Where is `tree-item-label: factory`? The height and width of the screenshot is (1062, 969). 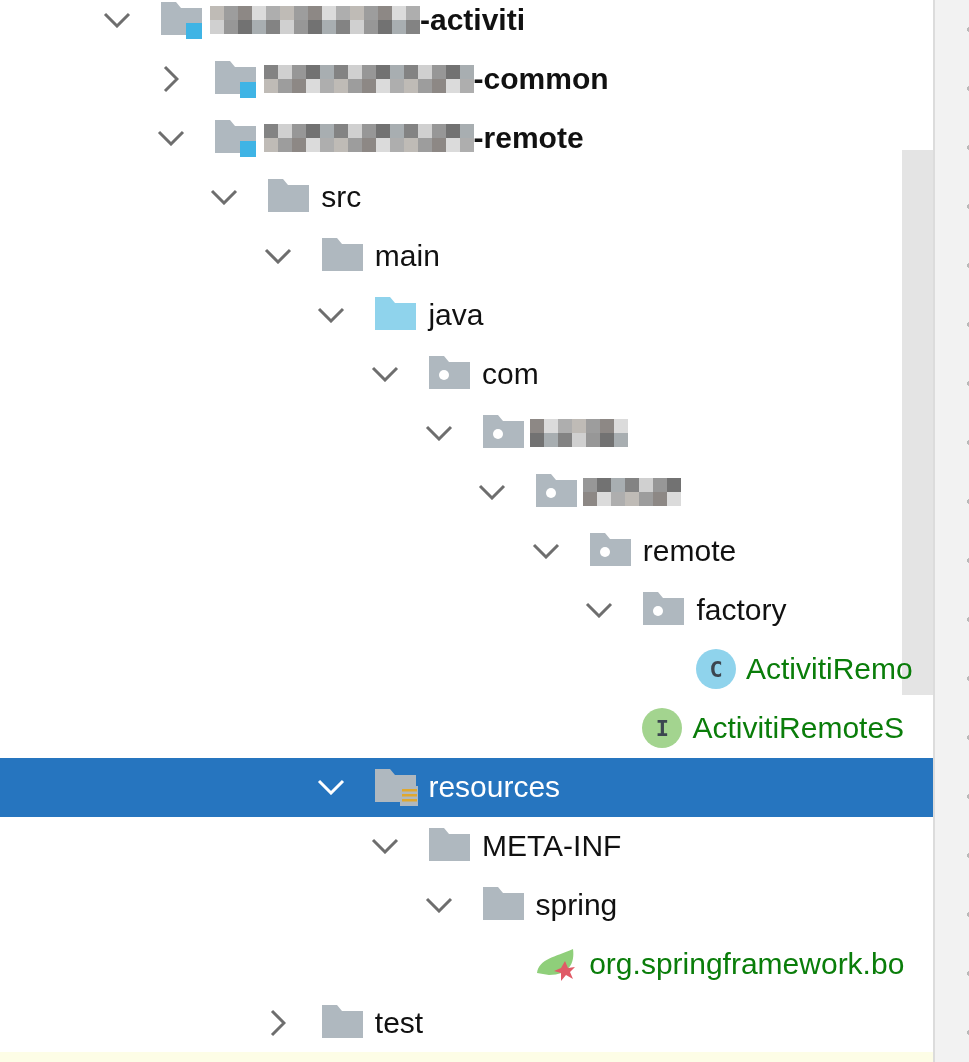
tree-item-label: factory is located at coordinates (741, 610).